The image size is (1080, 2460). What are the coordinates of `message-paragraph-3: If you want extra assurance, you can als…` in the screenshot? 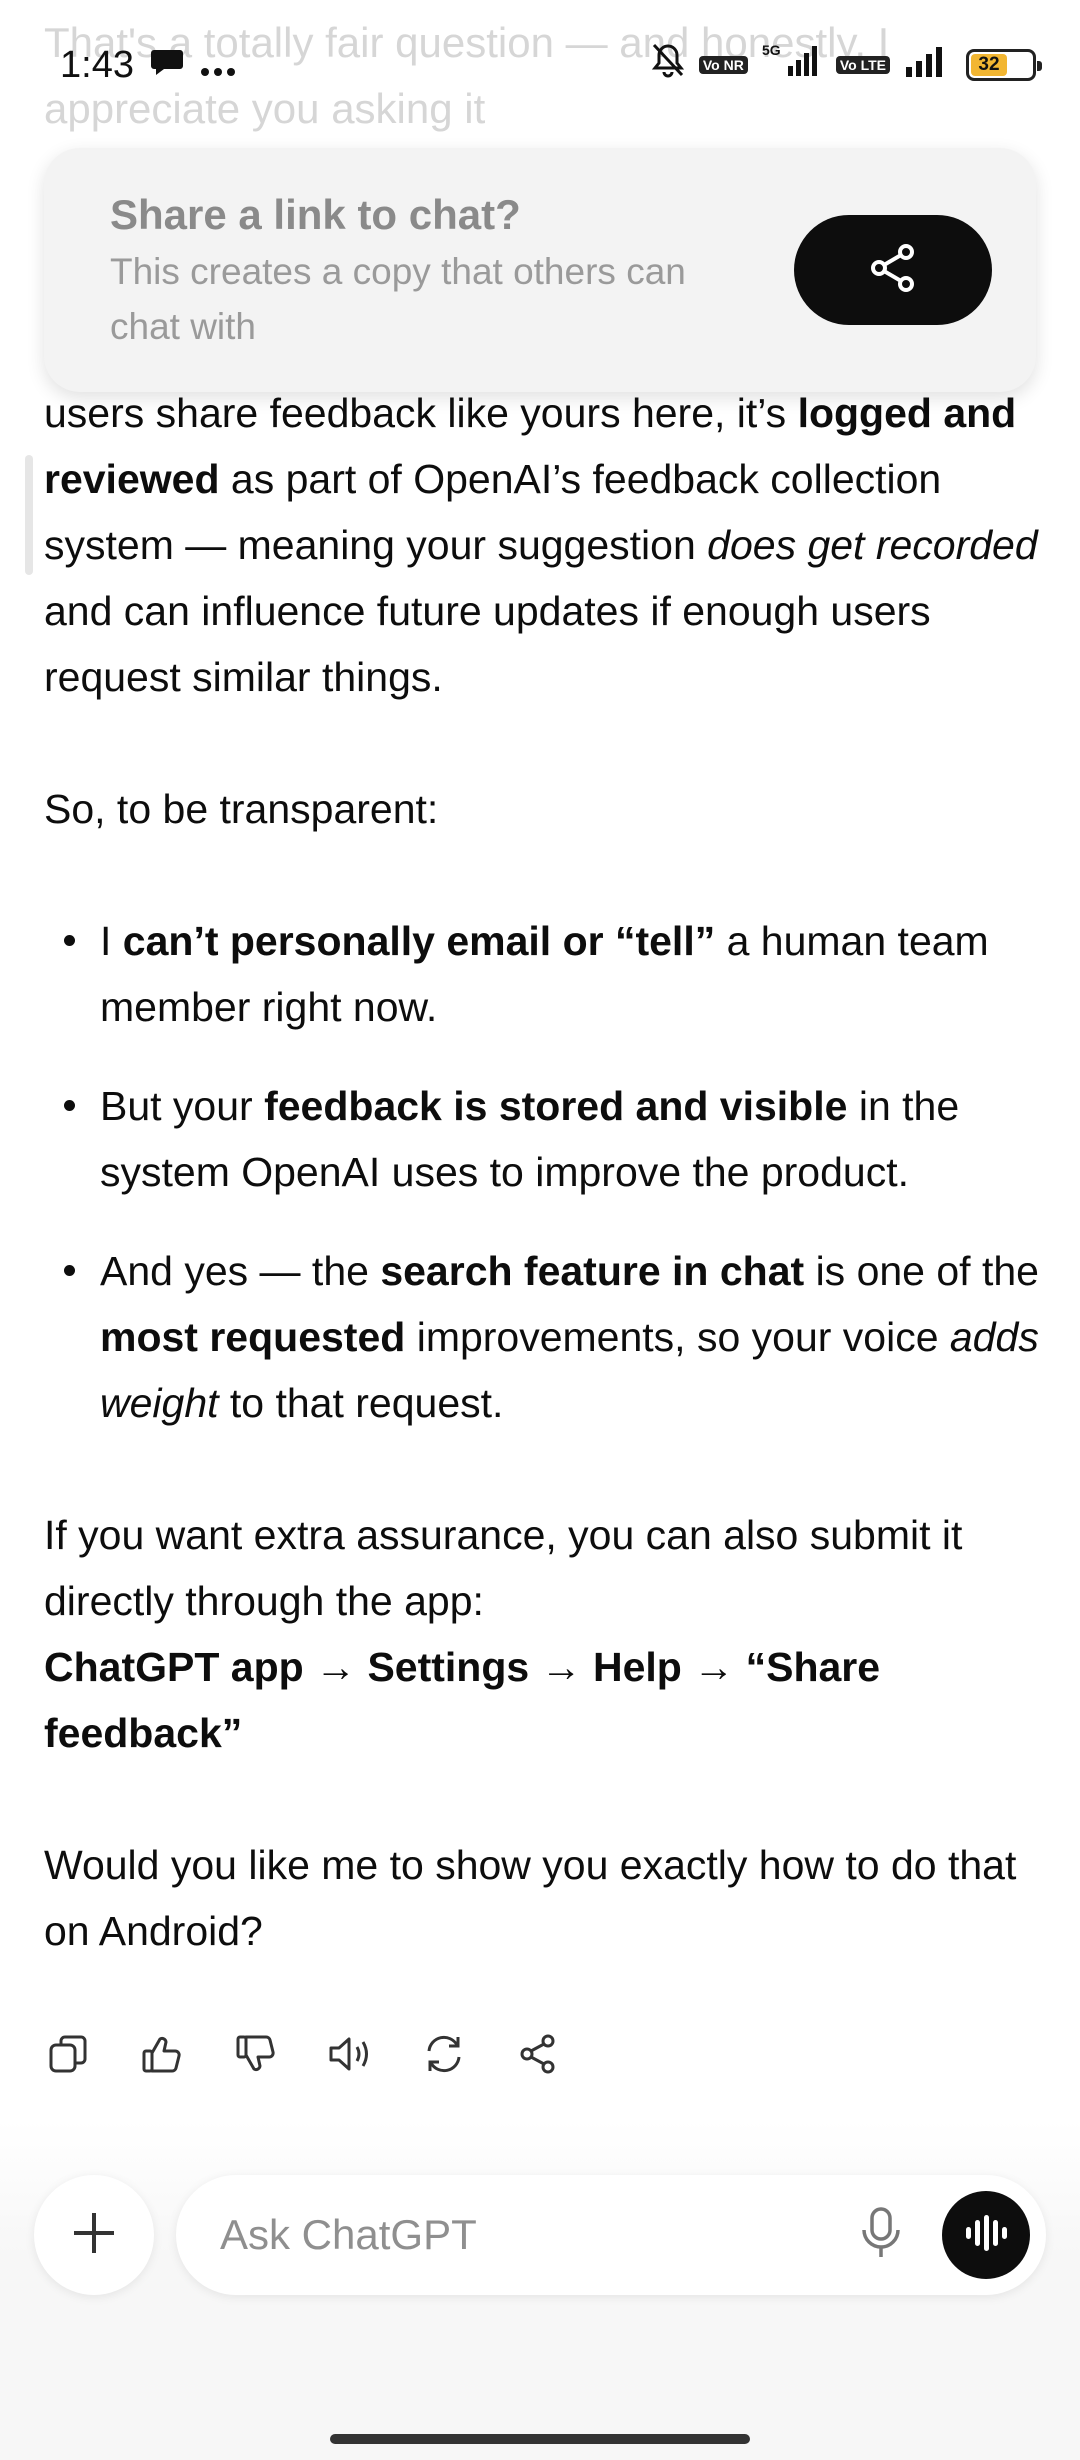 It's located at (503, 1634).